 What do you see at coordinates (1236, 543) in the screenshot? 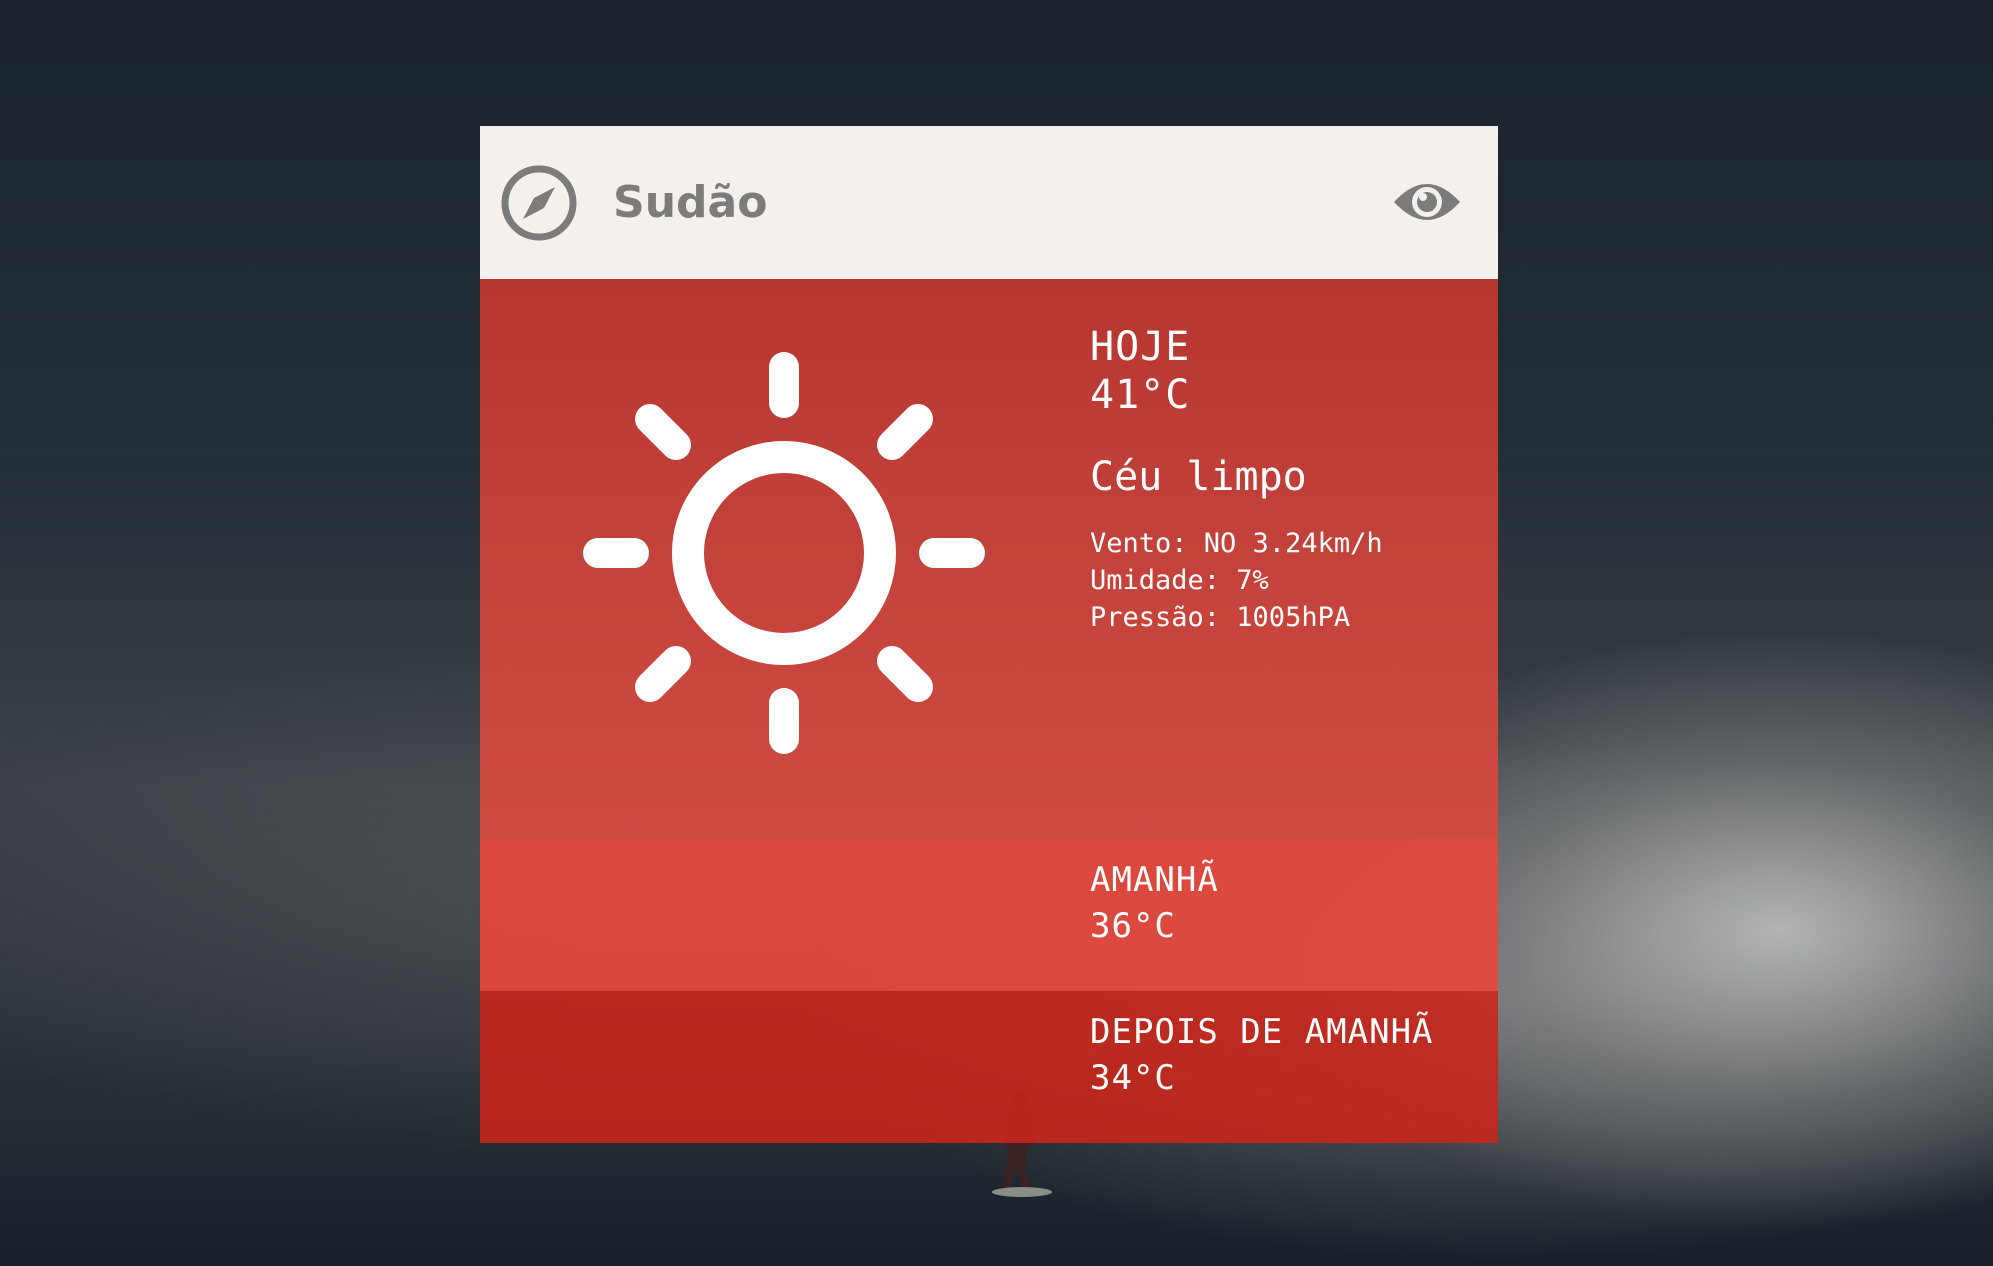
I see `wind-detail: Vento: NO 3.24km/h` at bounding box center [1236, 543].